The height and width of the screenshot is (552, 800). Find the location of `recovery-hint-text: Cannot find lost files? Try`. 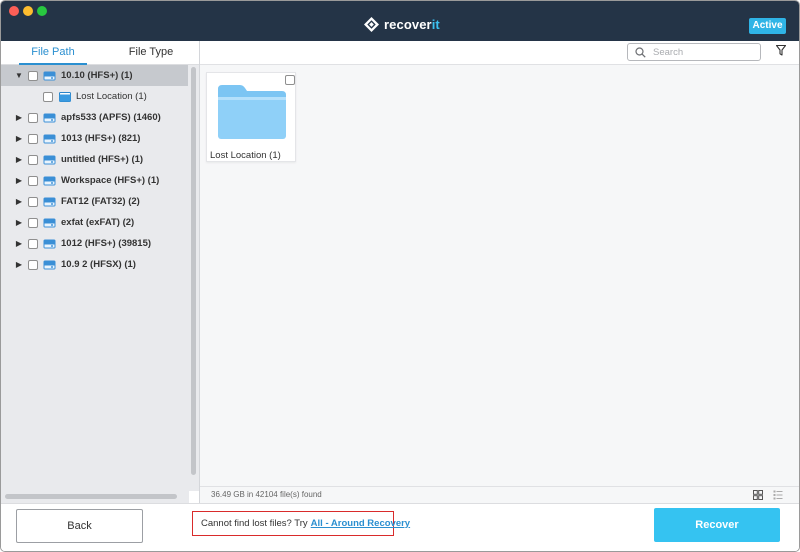

recovery-hint-text: Cannot find lost files? Try is located at coordinates (254, 523).